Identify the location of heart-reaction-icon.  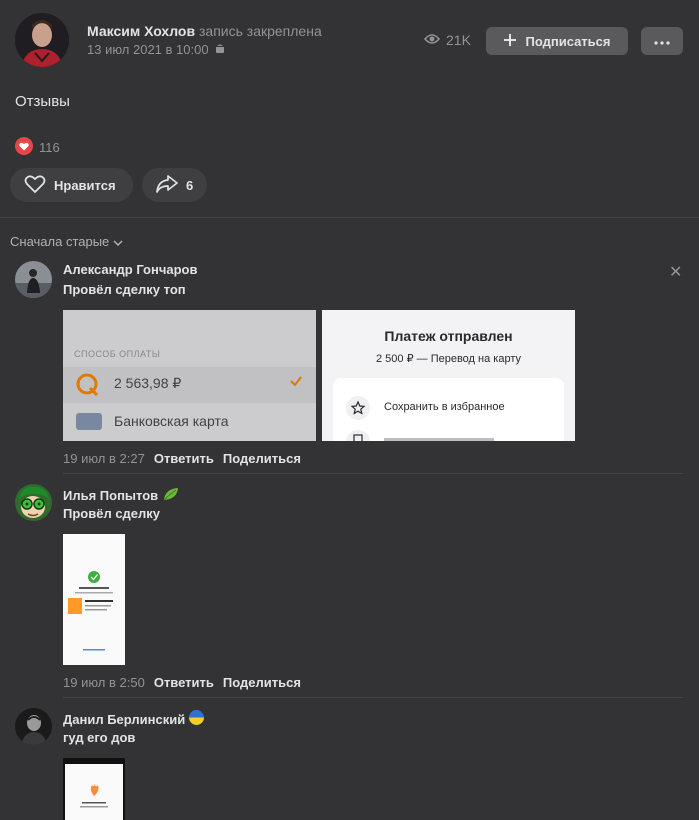
(24, 147).